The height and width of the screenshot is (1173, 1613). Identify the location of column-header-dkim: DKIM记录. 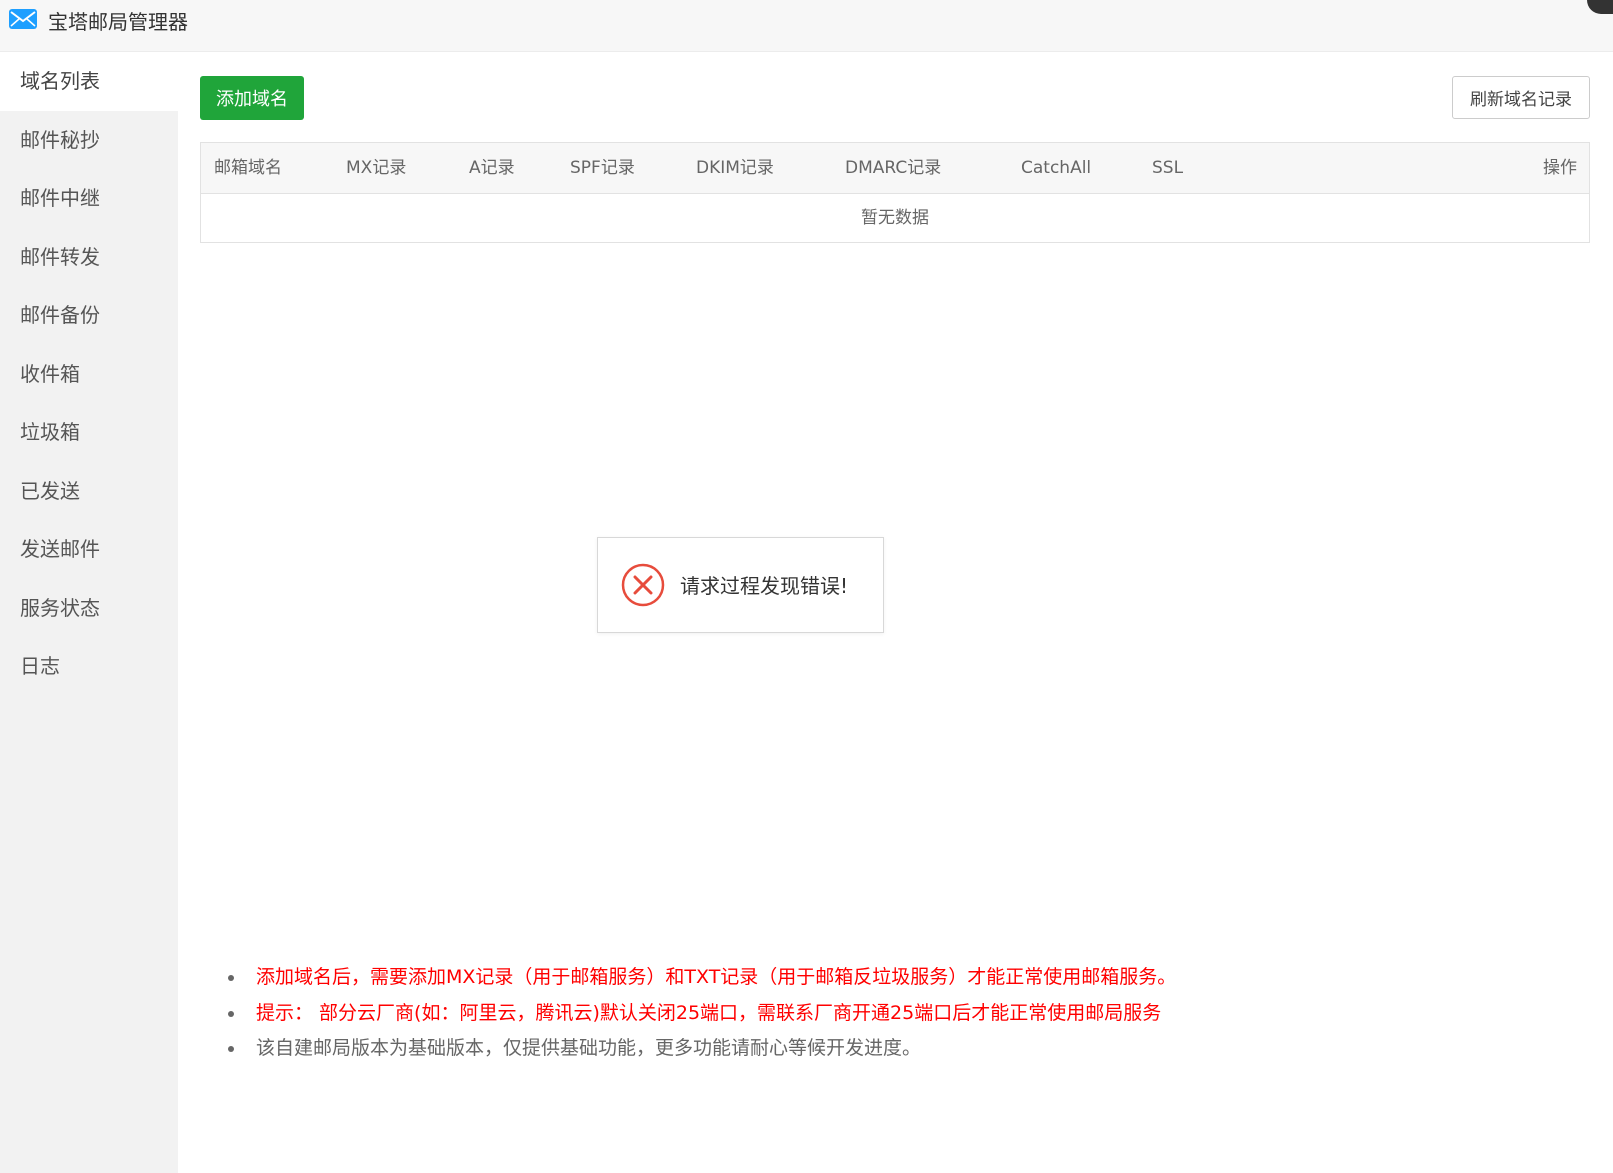
(735, 168).